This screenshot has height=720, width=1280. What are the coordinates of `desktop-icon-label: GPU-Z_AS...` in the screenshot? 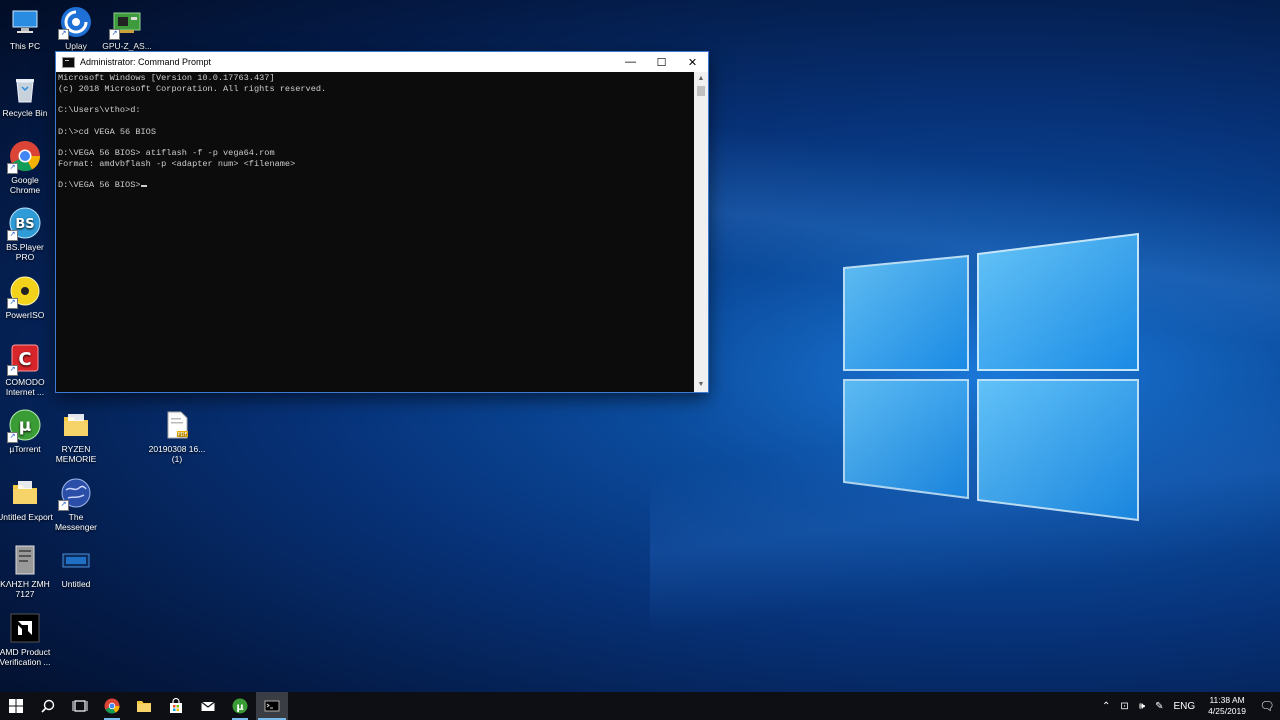 It's located at (127, 46).